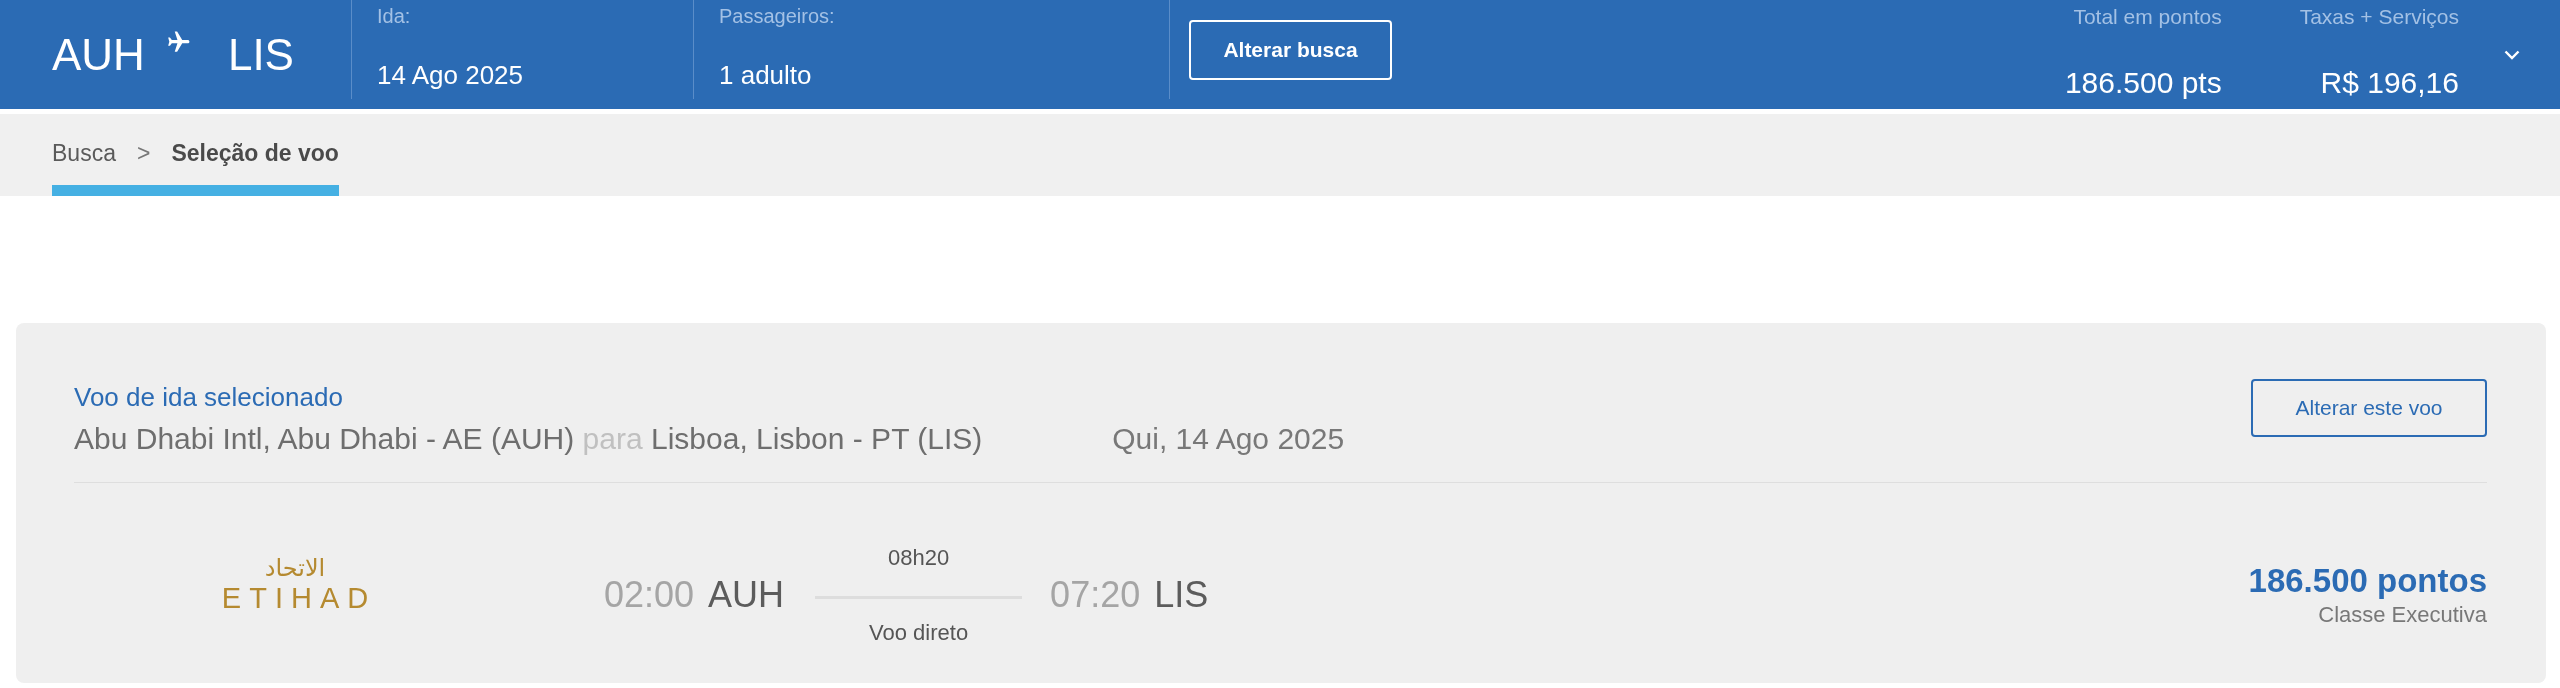 The height and width of the screenshot is (688, 2560). Describe the element at coordinates (394, 16) in the screenshot. I see `search-summary-label: Ida:` at that location.